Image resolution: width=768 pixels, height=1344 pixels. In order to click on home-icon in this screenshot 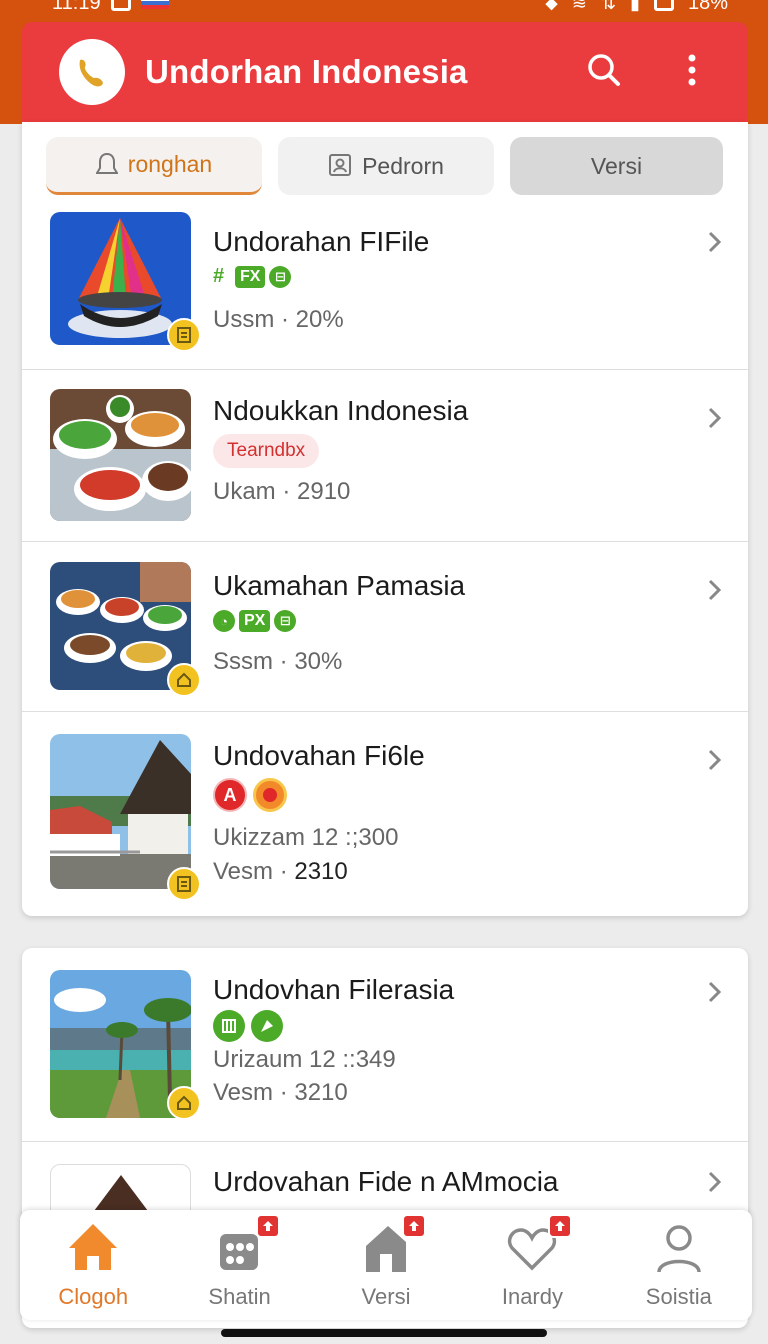, I will do `click(93, 1248)`.